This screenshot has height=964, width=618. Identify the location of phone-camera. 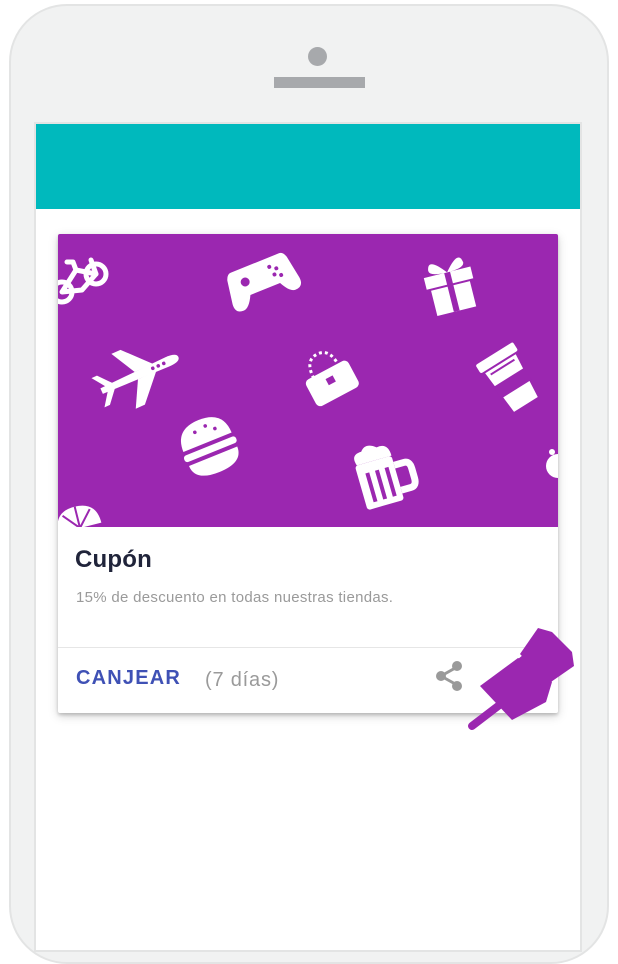
(317, 56).